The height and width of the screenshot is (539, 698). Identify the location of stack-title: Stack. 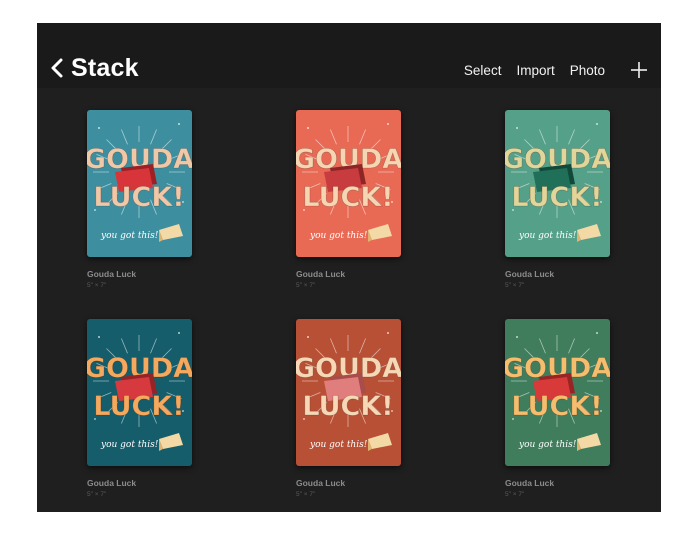
(105, 67).